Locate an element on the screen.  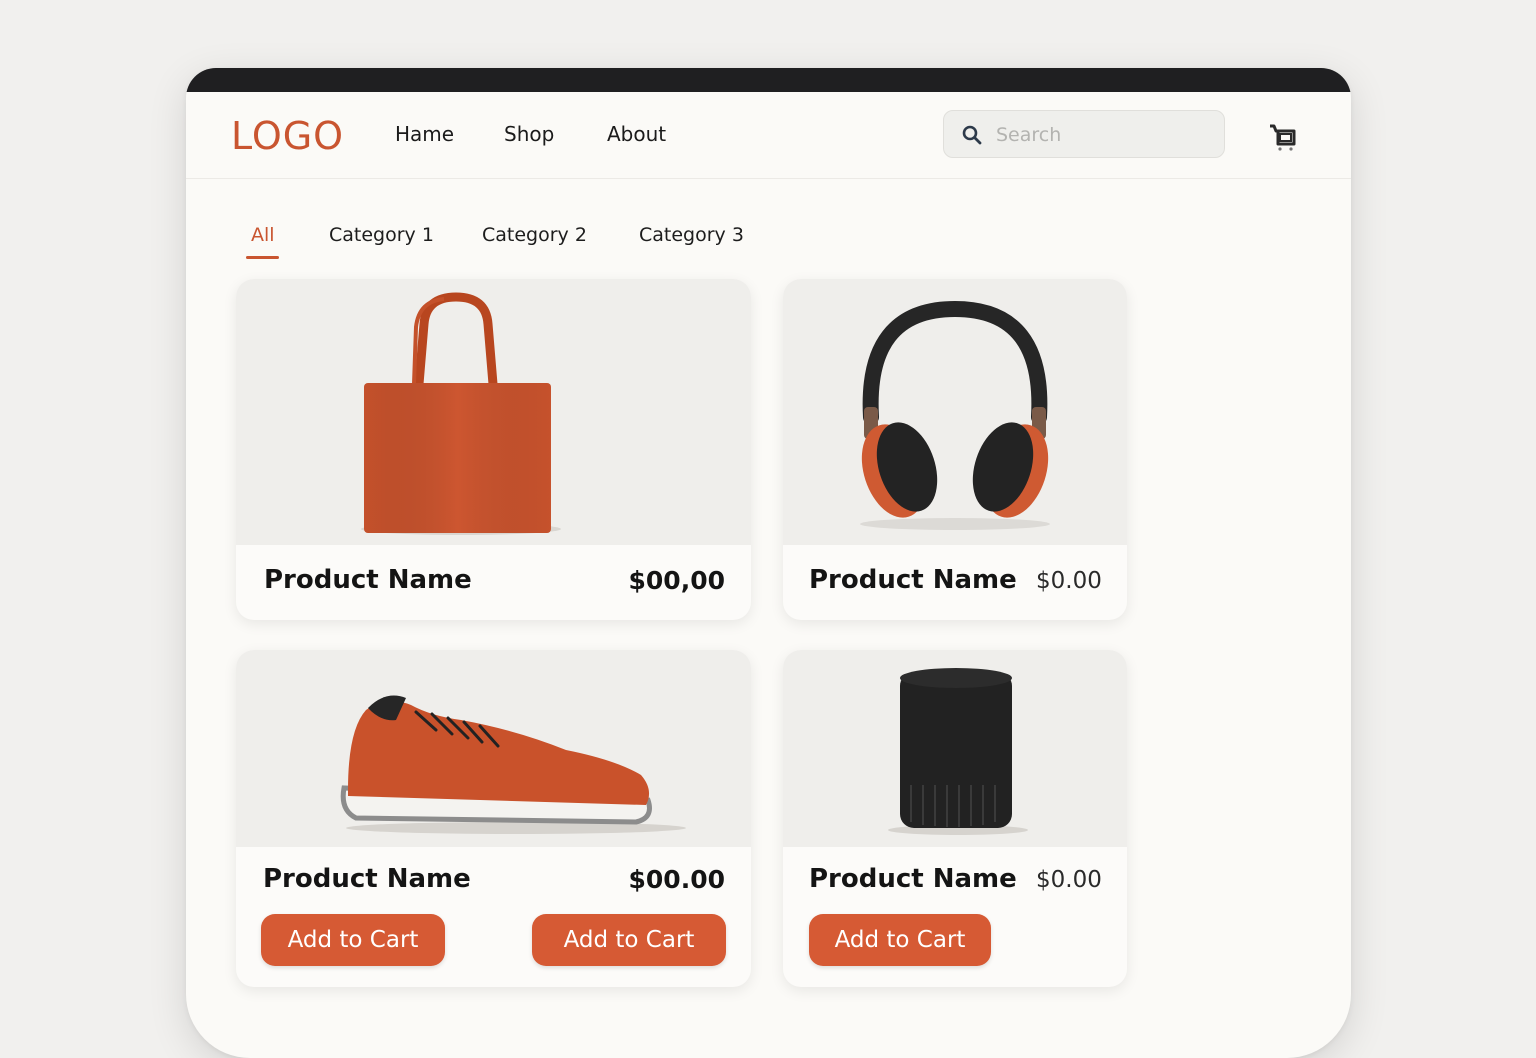
product-image-sneaker is located at coordinates (493, 748).